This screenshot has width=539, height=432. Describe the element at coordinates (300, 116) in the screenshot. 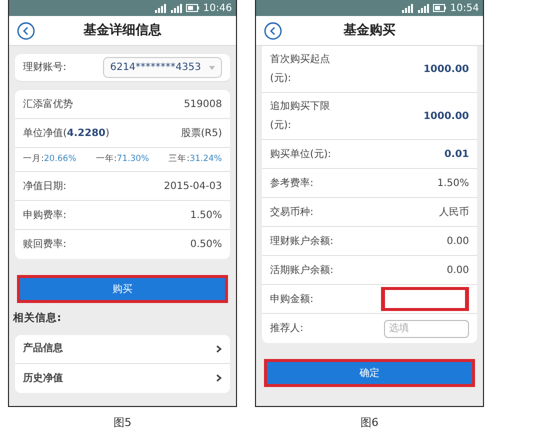

I see `field-label: 追加购买下限(元):` at that location.